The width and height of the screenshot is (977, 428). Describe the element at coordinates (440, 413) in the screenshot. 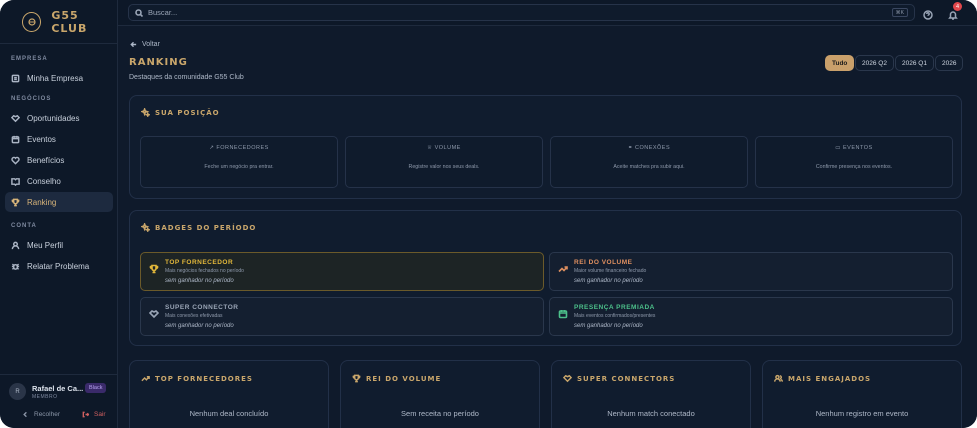

I see `leaderboard-empty-text: Sem receita no período` at that location.